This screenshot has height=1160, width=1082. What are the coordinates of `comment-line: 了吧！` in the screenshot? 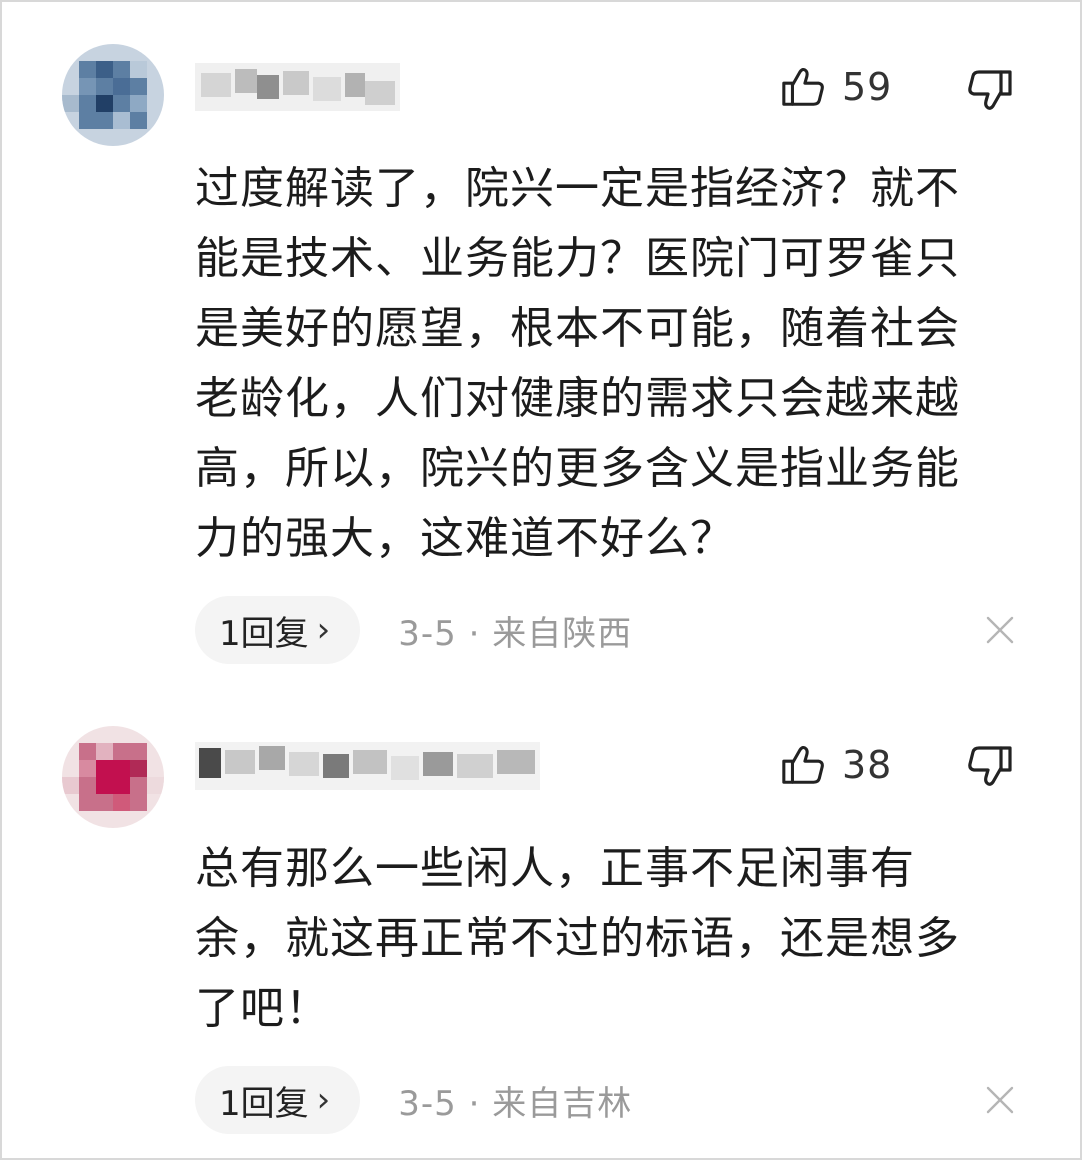 It's located at (262, 1008).